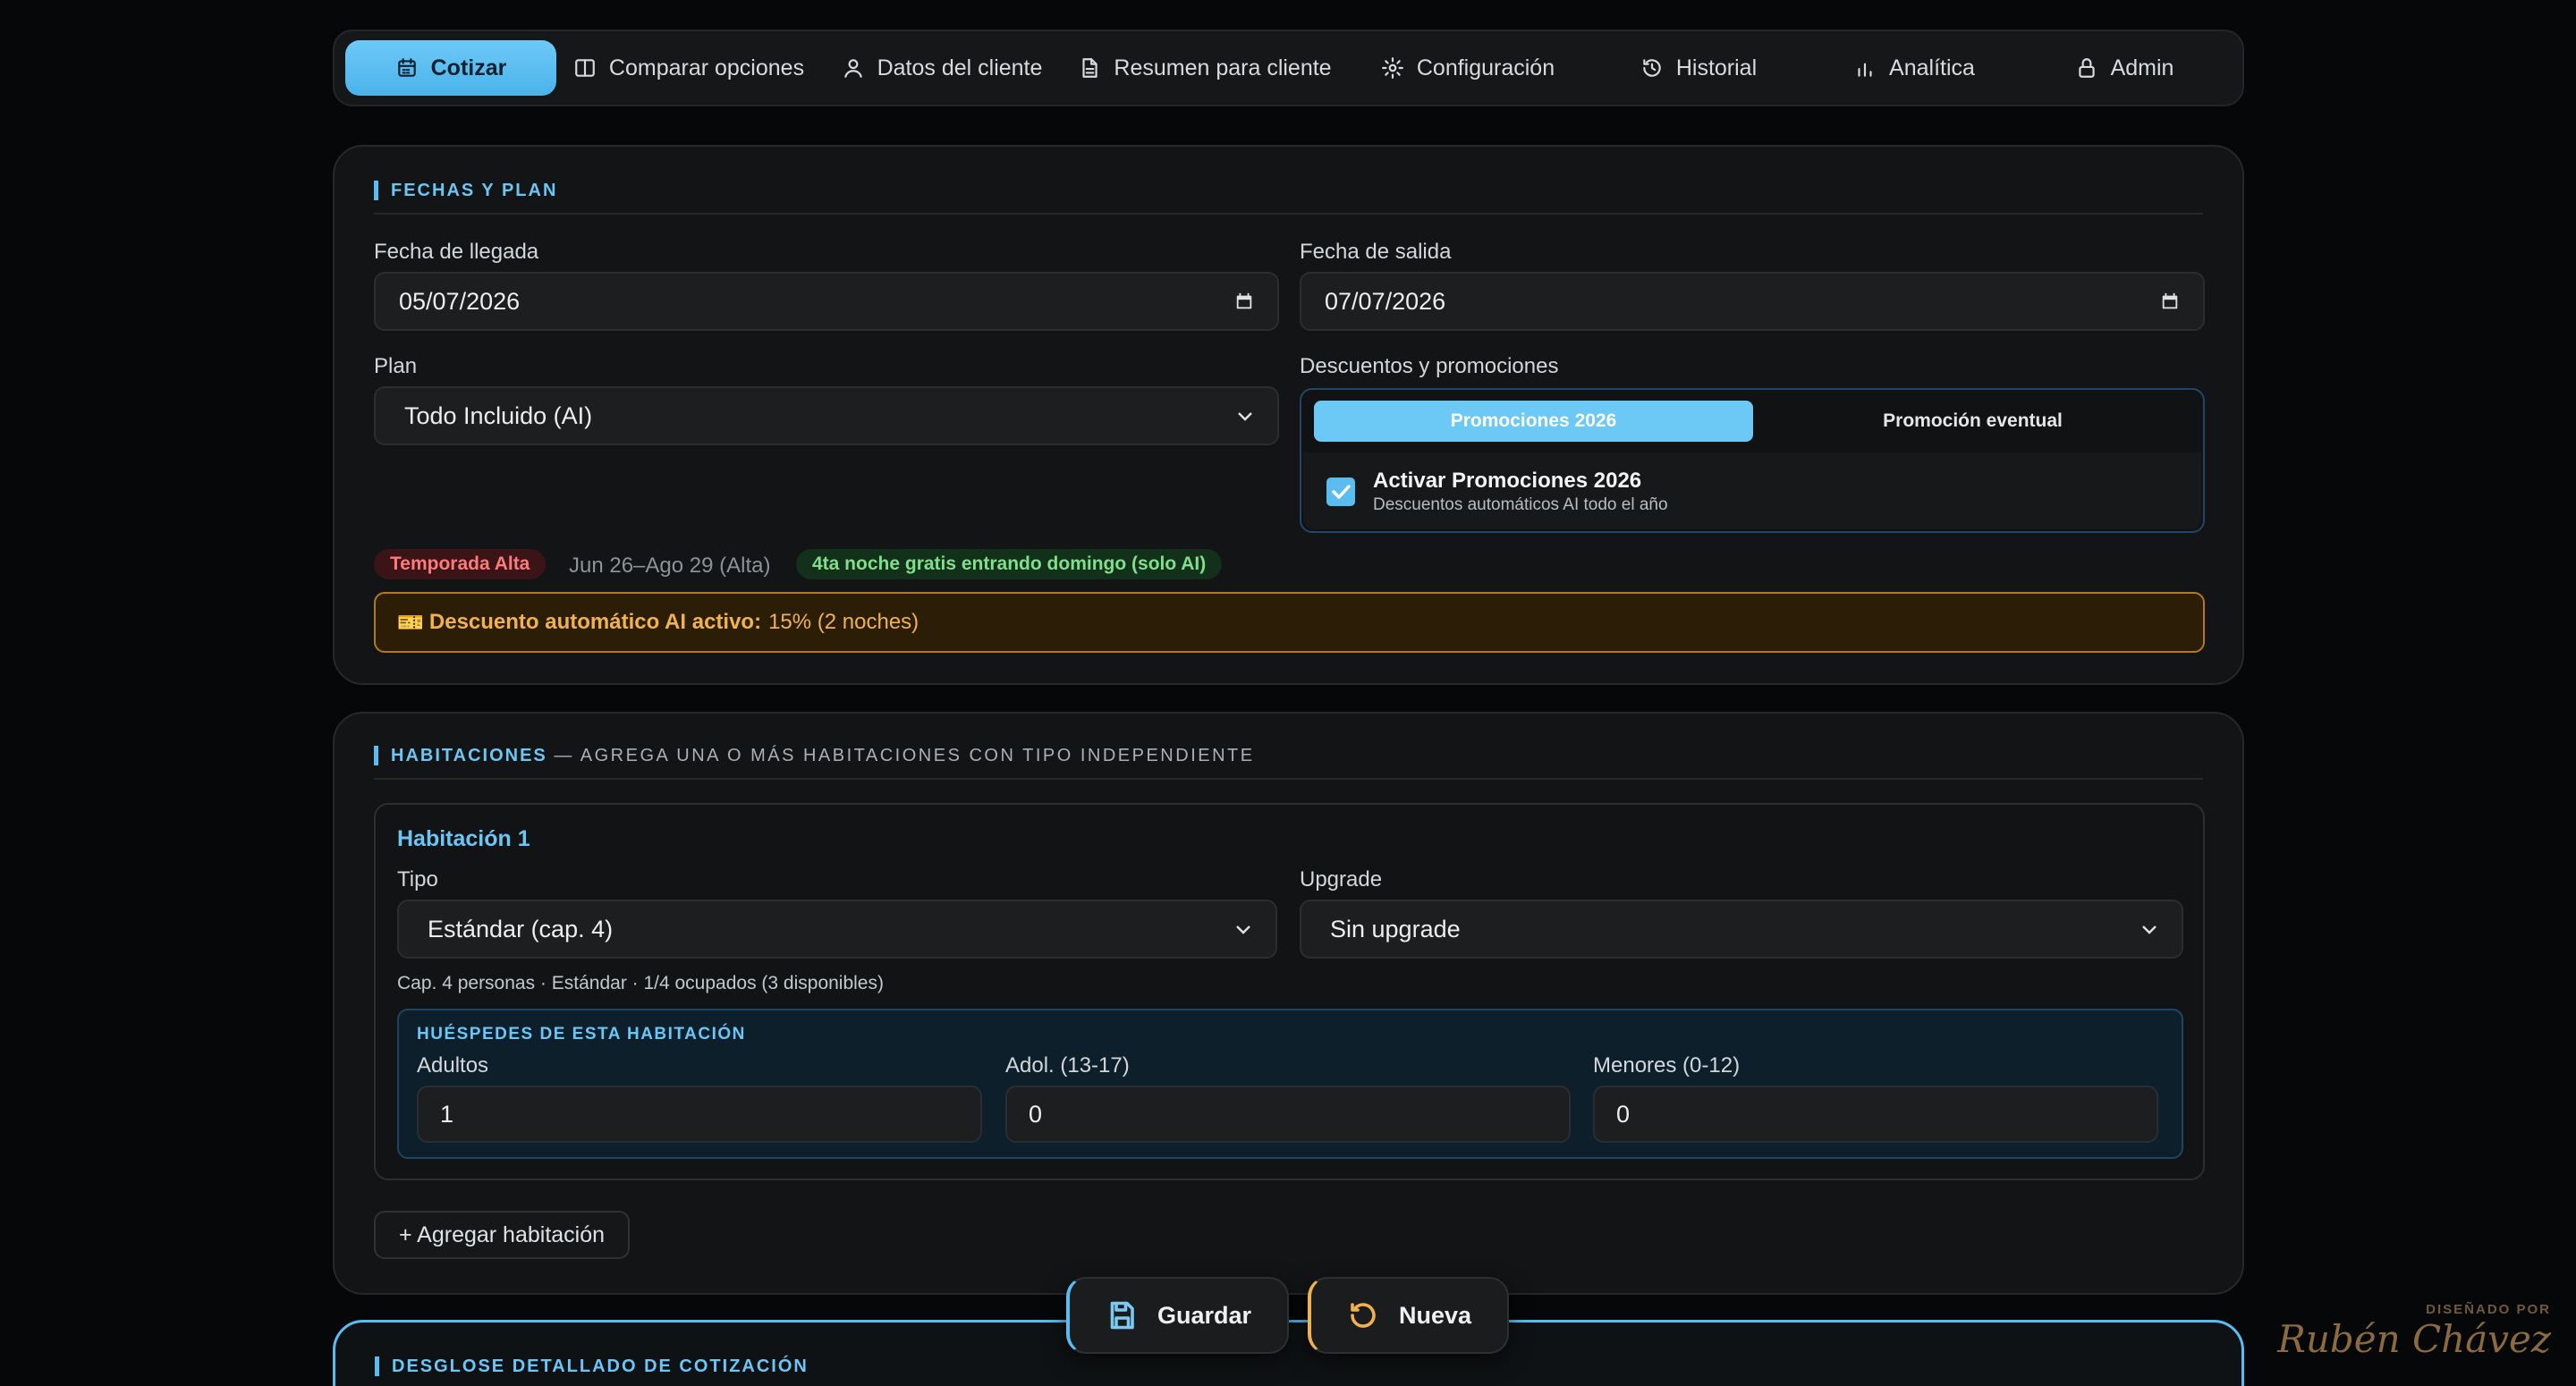 Image resolution: width=2576 pixels, height=1386 pixels. I want to click on check-icon, so click(1341, 492).